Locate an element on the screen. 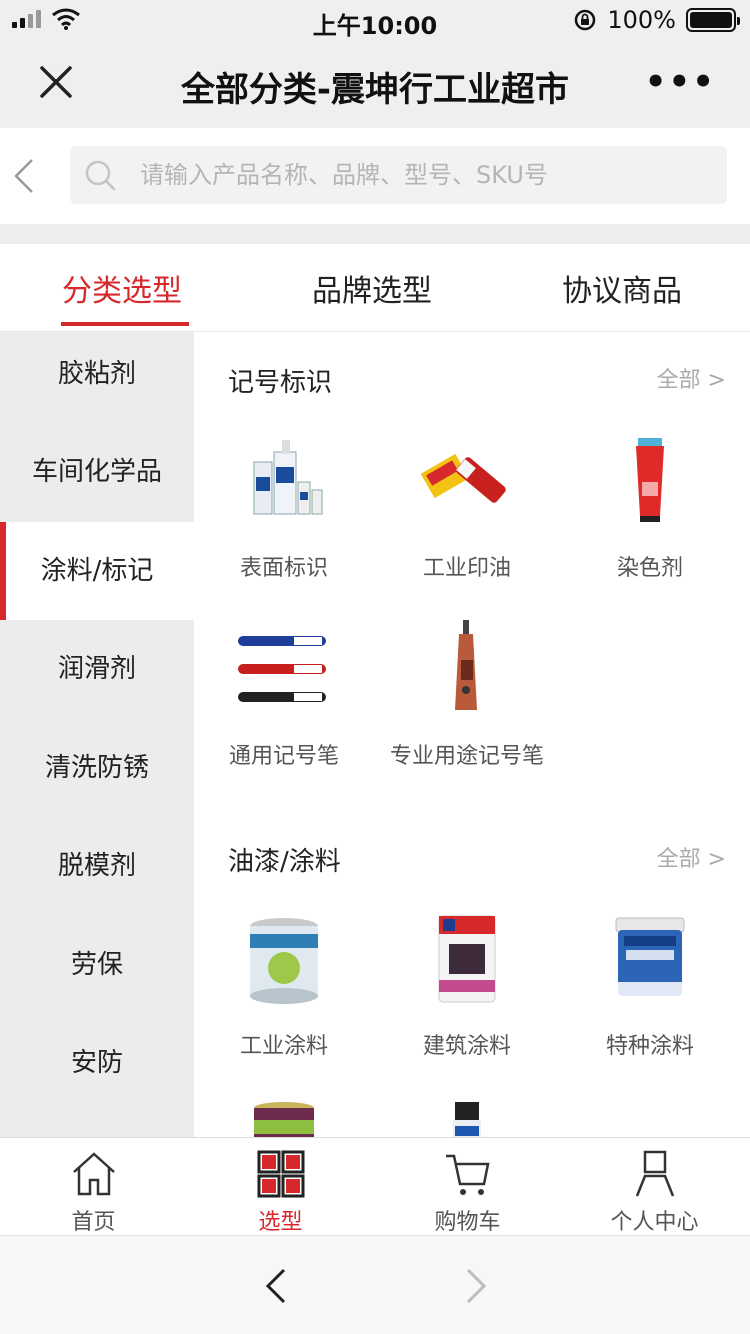 Image resolution: width=750 pixels, height=1334 pixels. sidebar-item-cleaning-rustproof: 清洗防锈 is located at coordinates (97, 768).